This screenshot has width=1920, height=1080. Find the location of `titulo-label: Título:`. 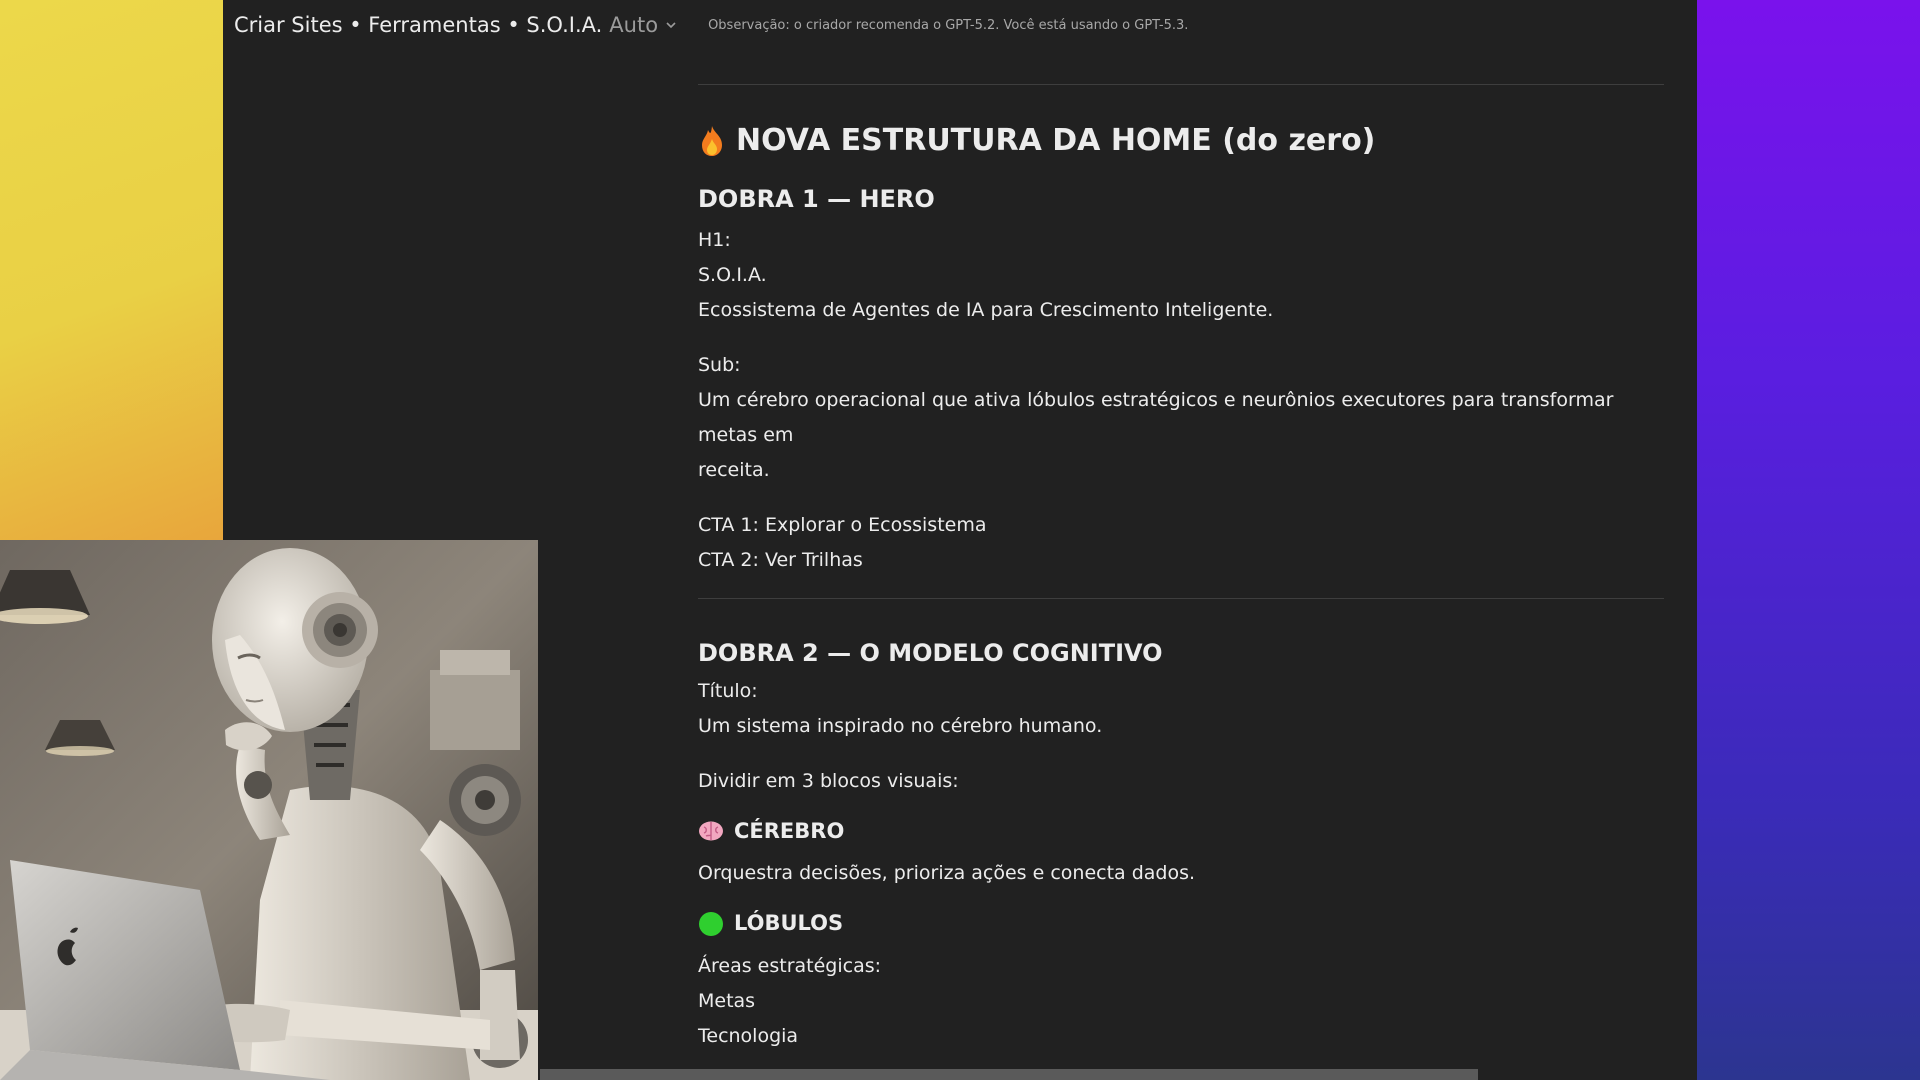

titulo-label: Título: is located at coordinates (728, 690).